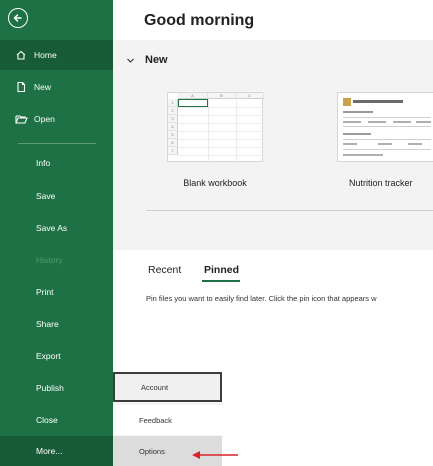  I want to click on new-section-toggle: New, so click(147, 60).